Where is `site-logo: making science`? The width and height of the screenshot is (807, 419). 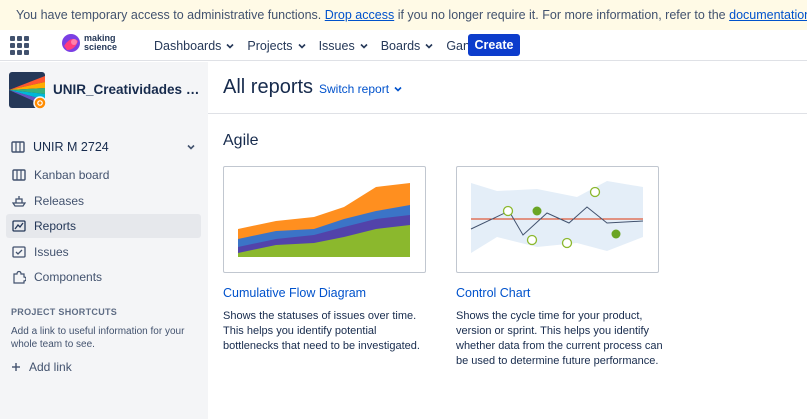 site-logo: making science is located at coordinates (92, 43).